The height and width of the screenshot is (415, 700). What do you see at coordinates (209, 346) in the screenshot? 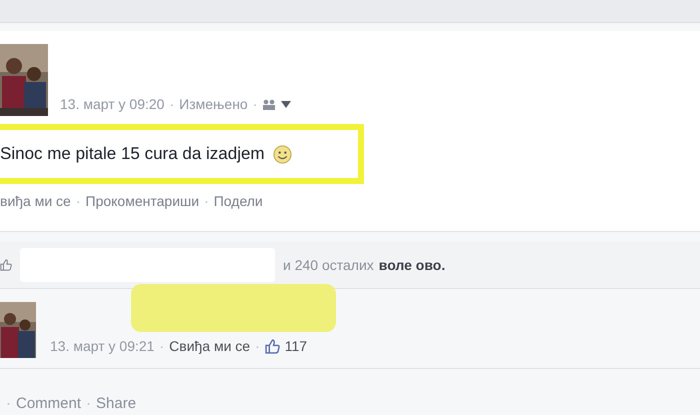
I see `like-link: Свиђа ми се` at bounding box center [209, 346].